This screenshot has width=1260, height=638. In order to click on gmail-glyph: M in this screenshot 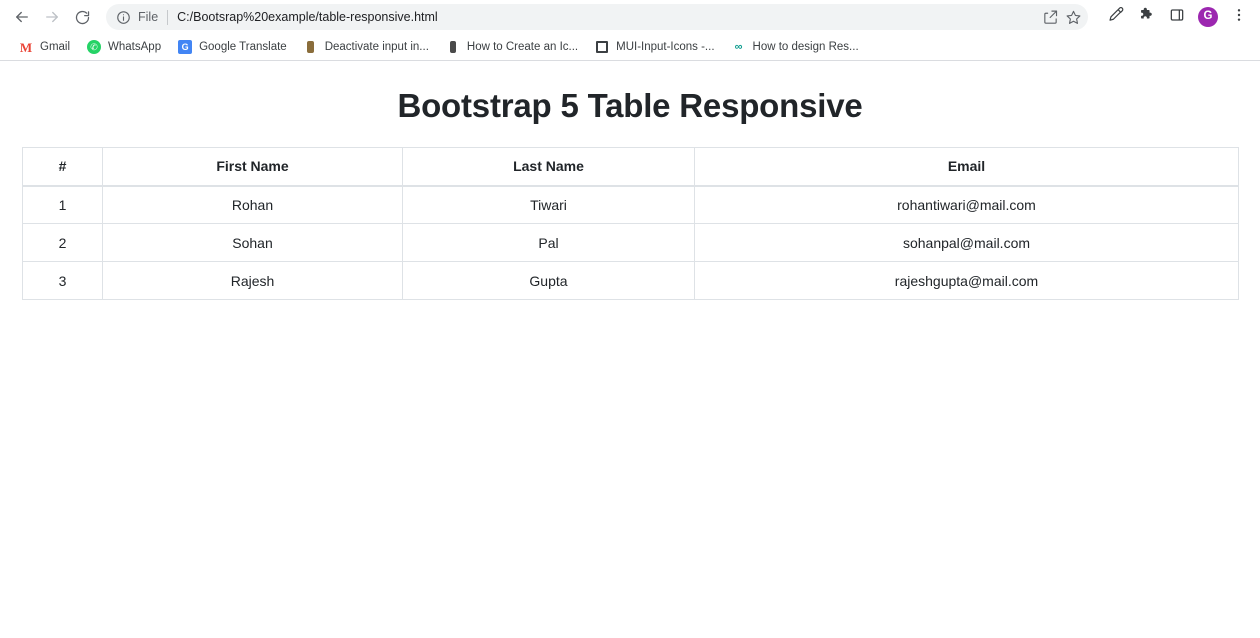, I will do `click(26, 47)`.